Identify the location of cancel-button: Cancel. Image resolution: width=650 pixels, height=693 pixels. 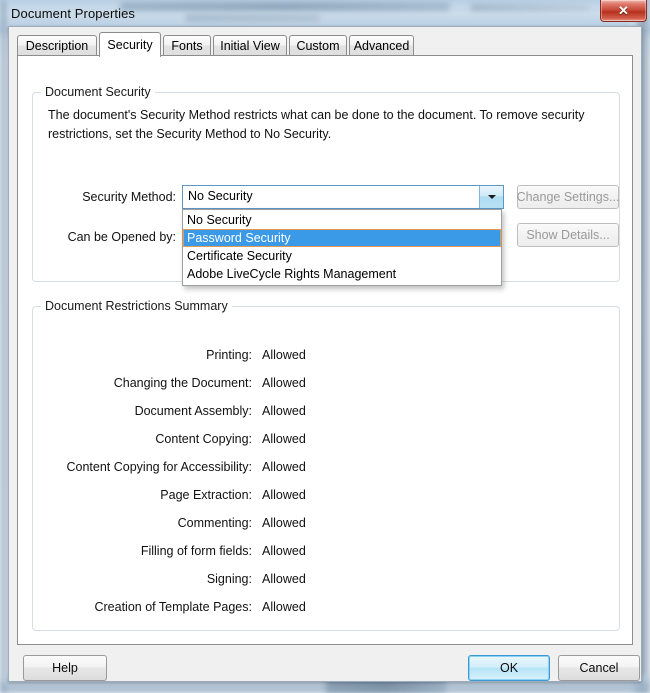
(599, 668).